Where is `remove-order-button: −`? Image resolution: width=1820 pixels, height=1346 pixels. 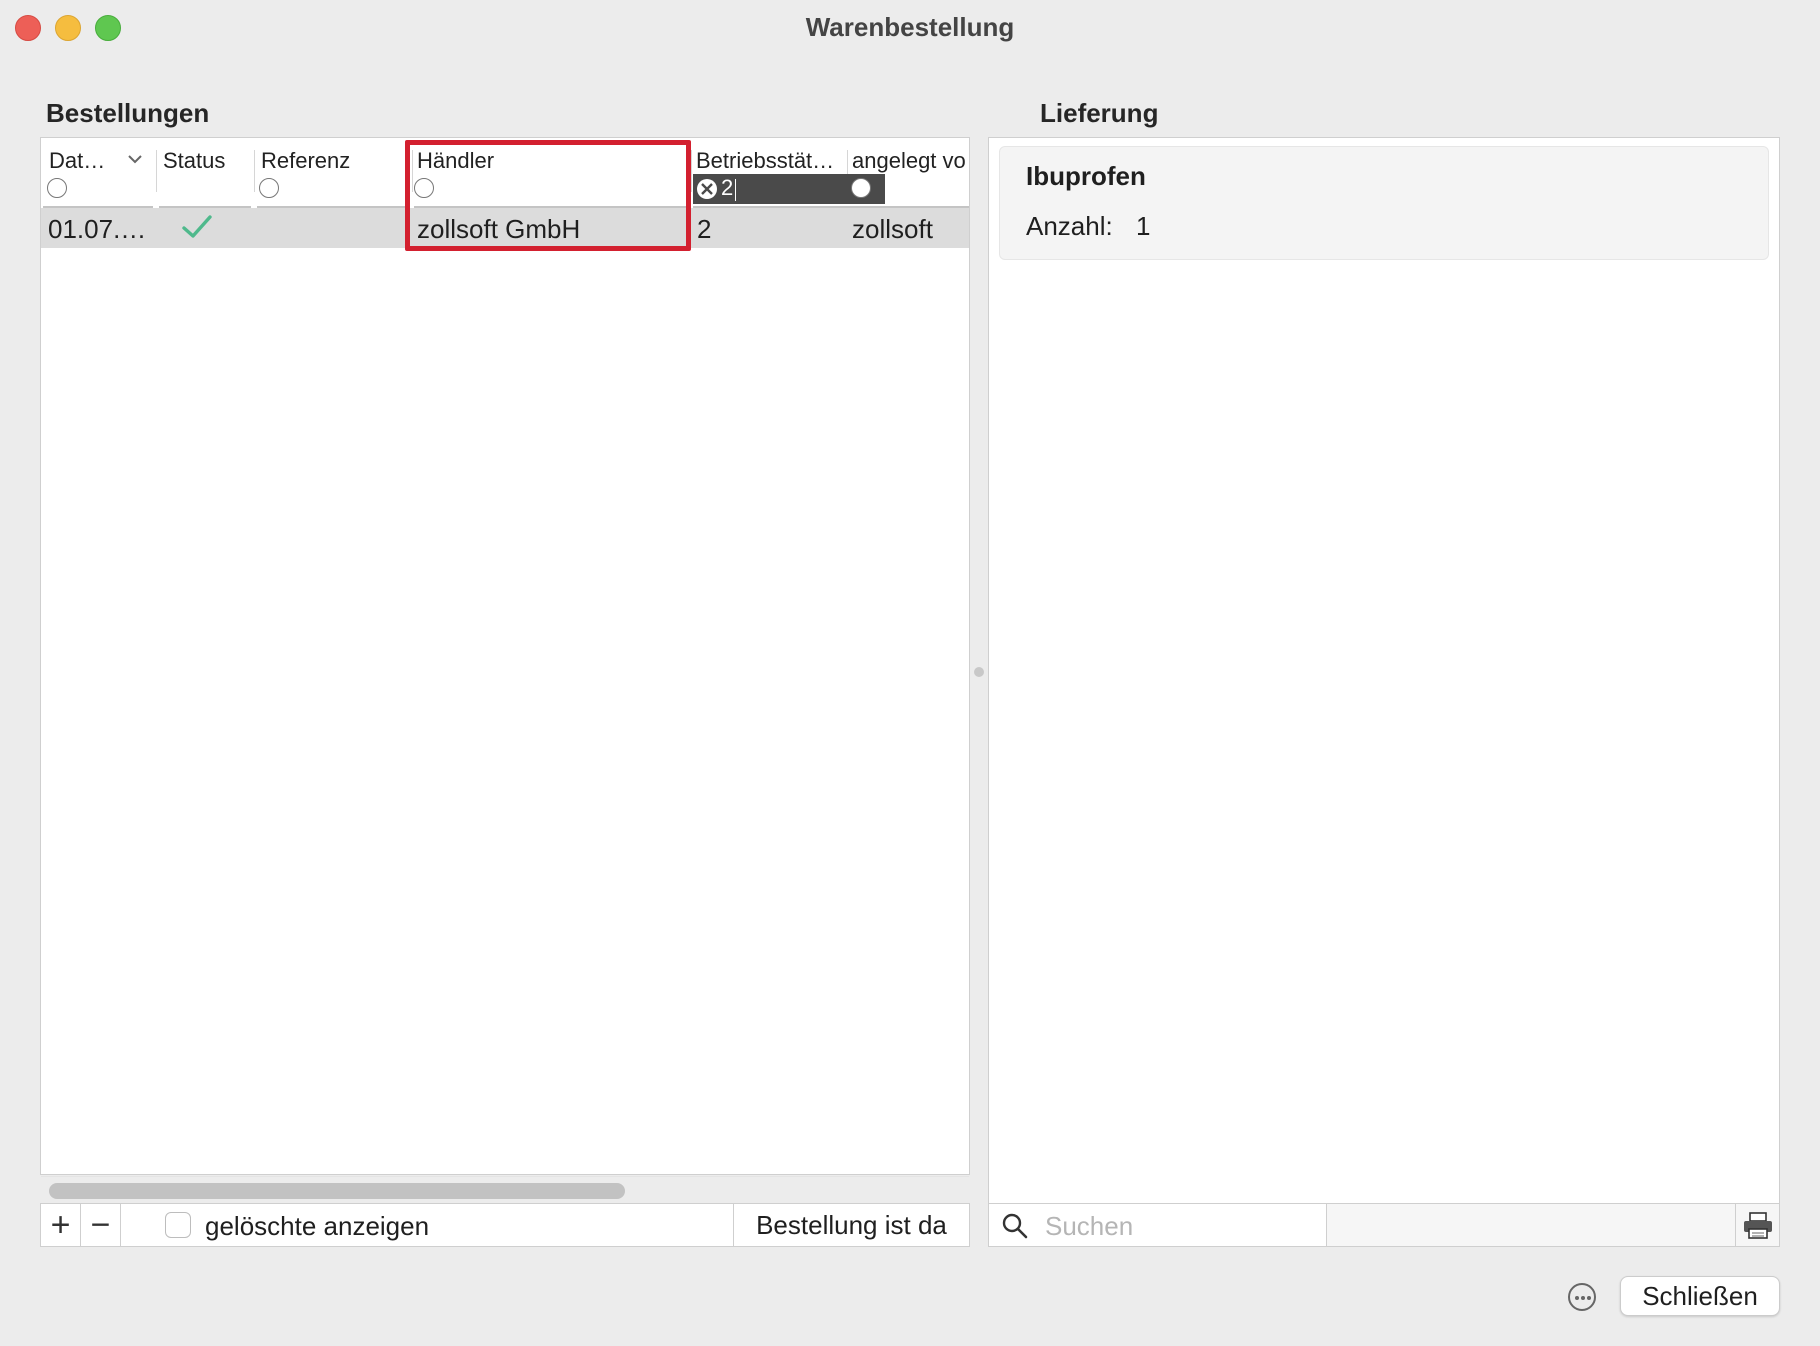 remove-order-button: − is located at coordinates (101, 1225).